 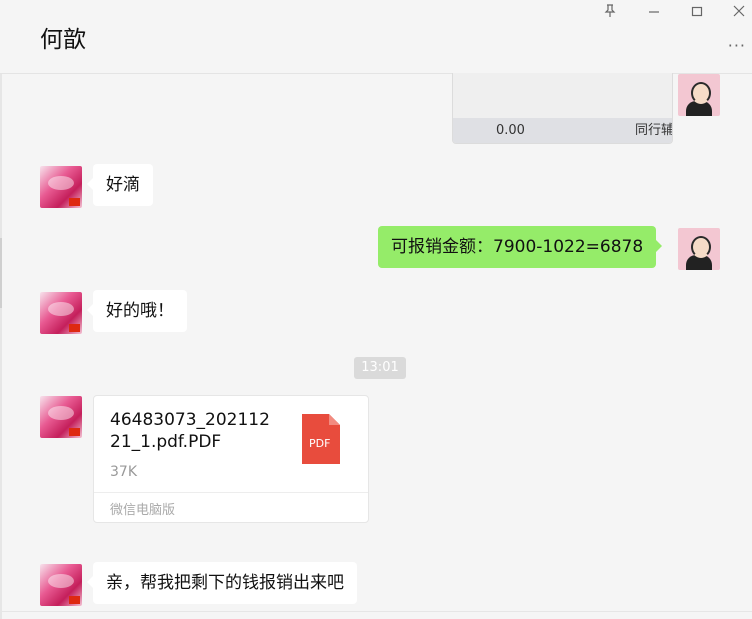 What do you see at coordinates (510, 130) in the screenshot?
I see `transfer-amount: 0.00` at bounding box center [510, 130].